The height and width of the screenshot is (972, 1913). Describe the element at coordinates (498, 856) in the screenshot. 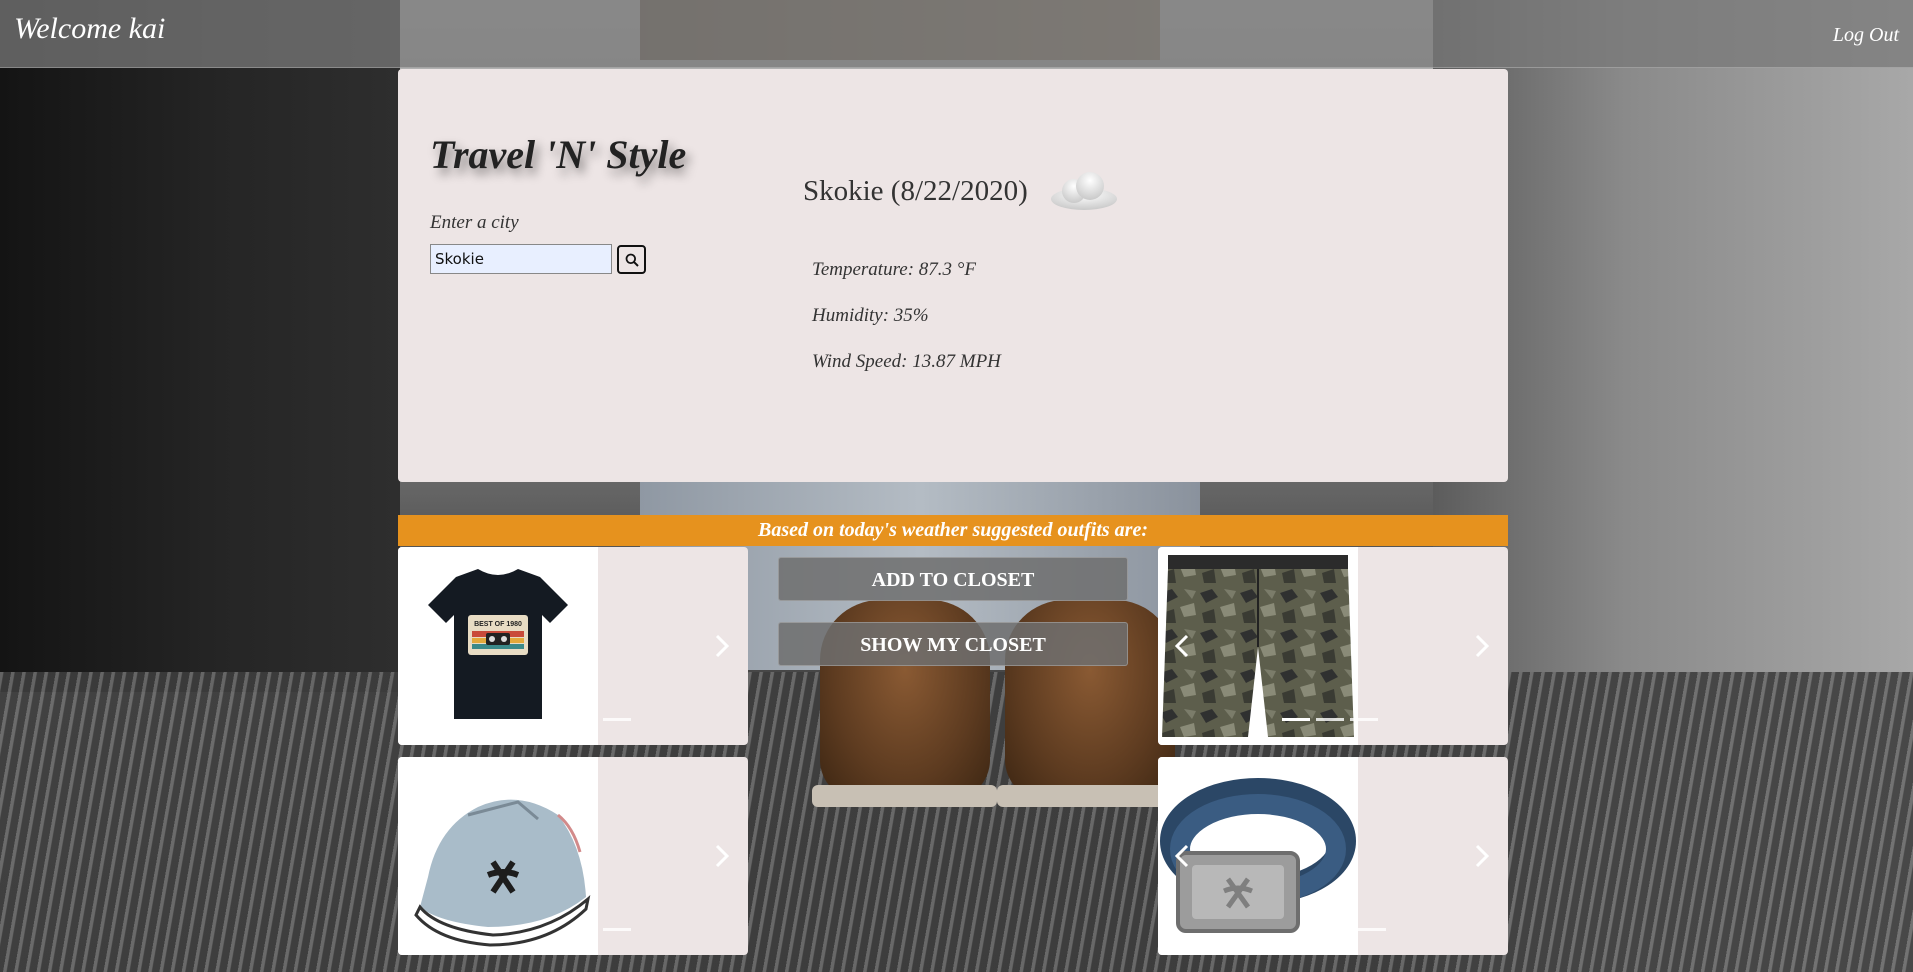

I see `sneaker-image` at that location.